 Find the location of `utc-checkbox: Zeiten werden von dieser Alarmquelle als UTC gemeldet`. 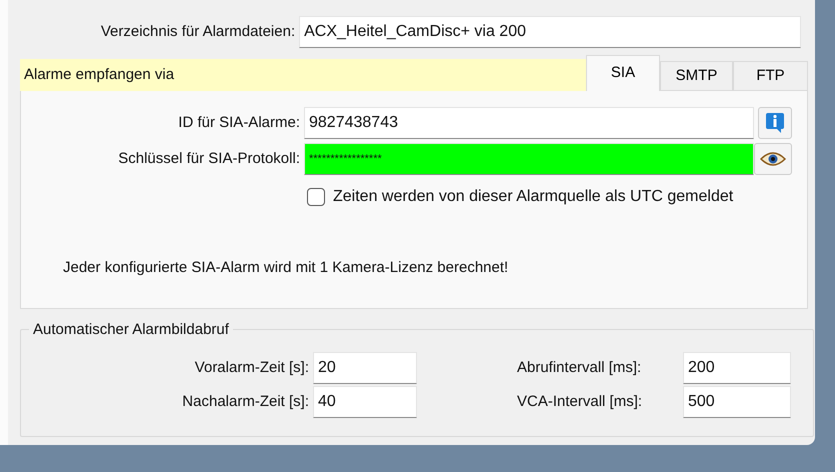

utc-checkbox: Zeiten werden von dieser Alarmquelle als UTC gemeldet is located at coordinates (557, 197).